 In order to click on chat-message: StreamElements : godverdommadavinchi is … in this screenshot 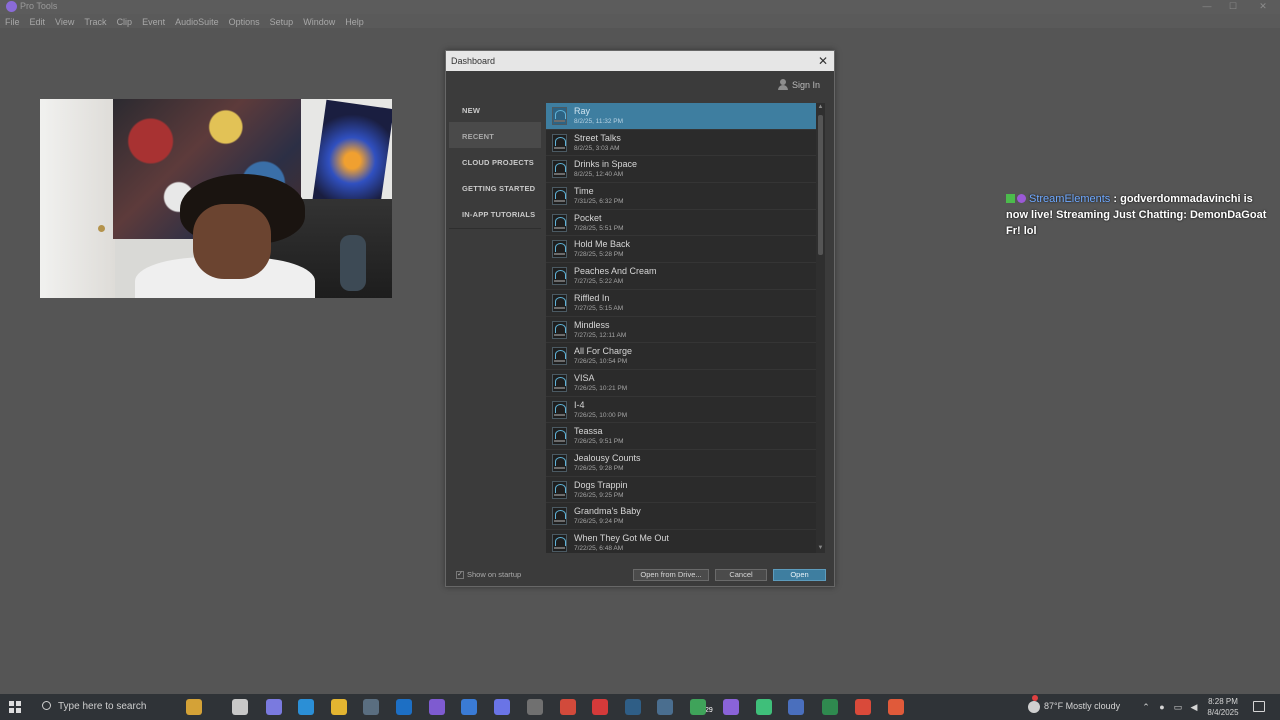, I will do `click(1141, 215)`.